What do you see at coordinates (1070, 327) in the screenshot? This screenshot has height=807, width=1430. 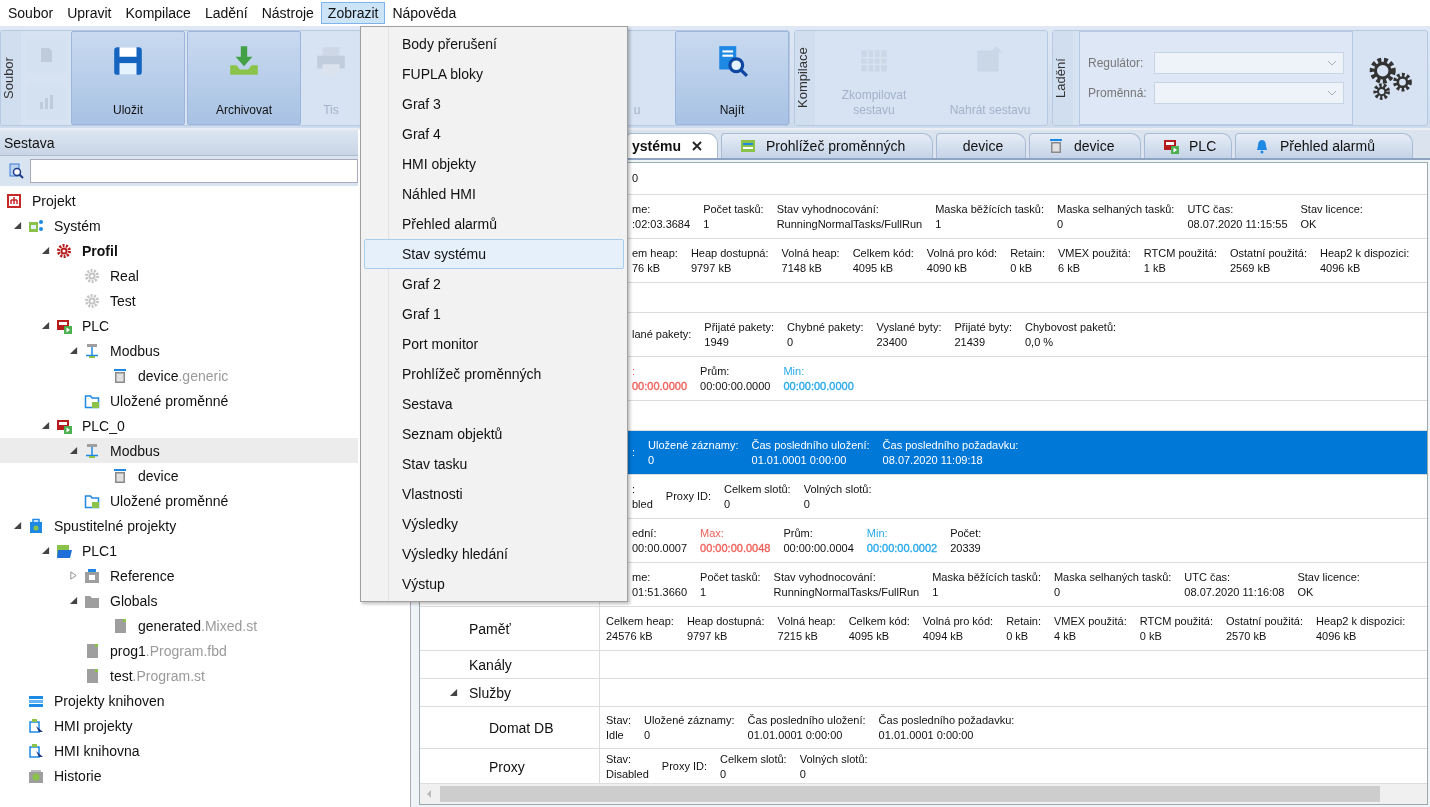 I see `field-label: Chybovost paketů:` at bounding box center [1070, 327].